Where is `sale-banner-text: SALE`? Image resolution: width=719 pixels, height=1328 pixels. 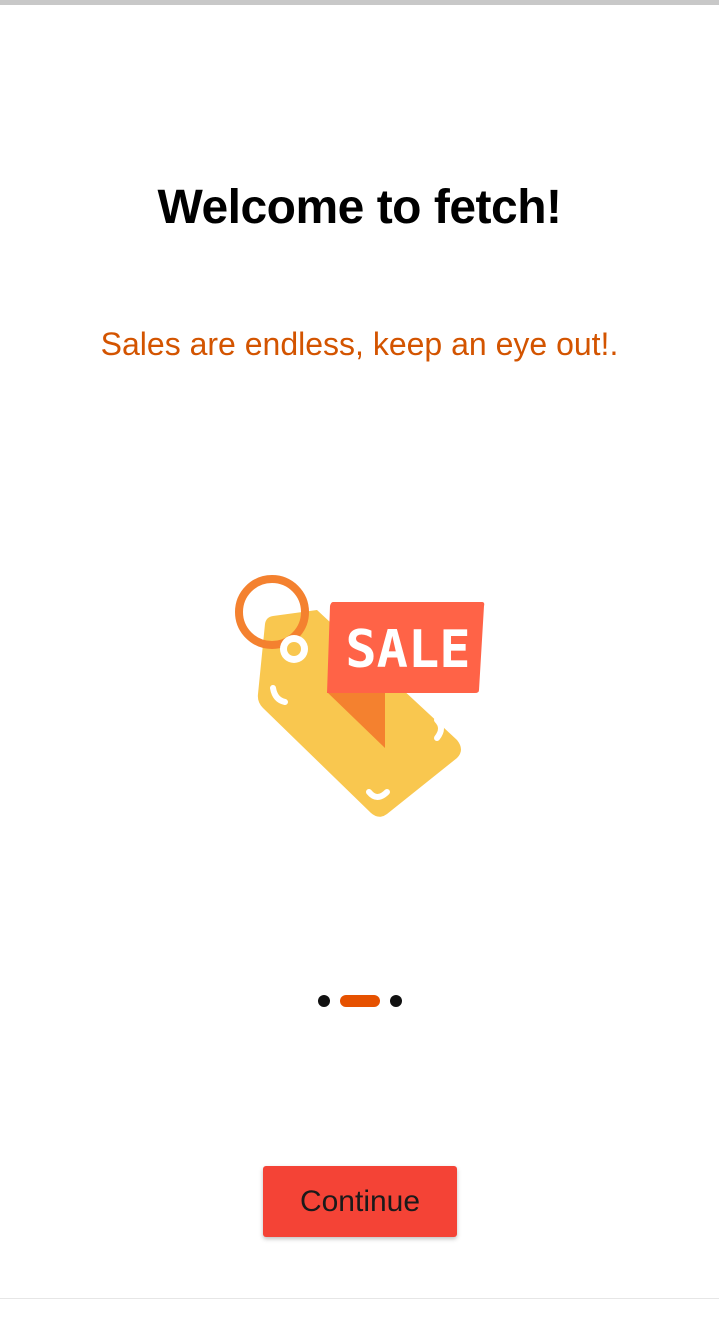 sale-banner-text: SALE is located at coordinates (407, 650).